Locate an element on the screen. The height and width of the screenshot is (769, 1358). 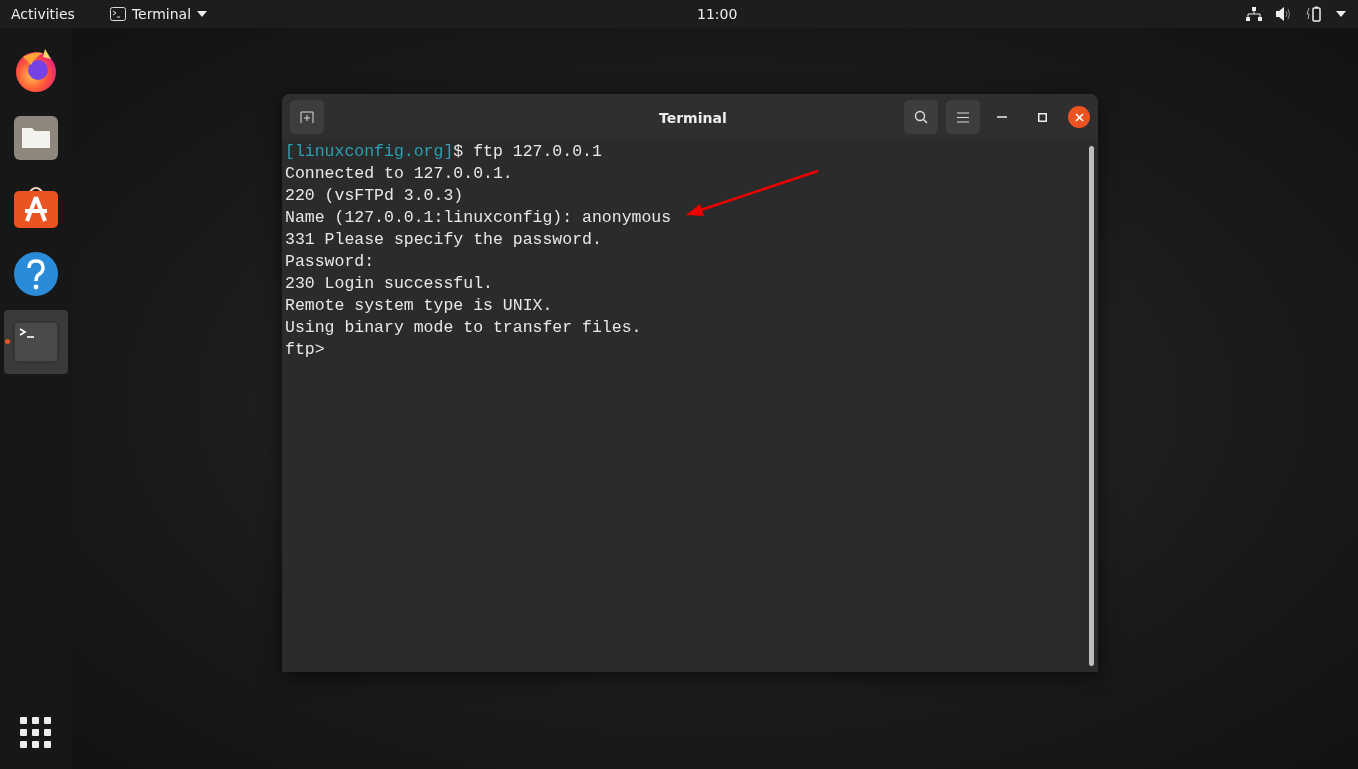
maximize-icon is located at coordinates (1042, 117).